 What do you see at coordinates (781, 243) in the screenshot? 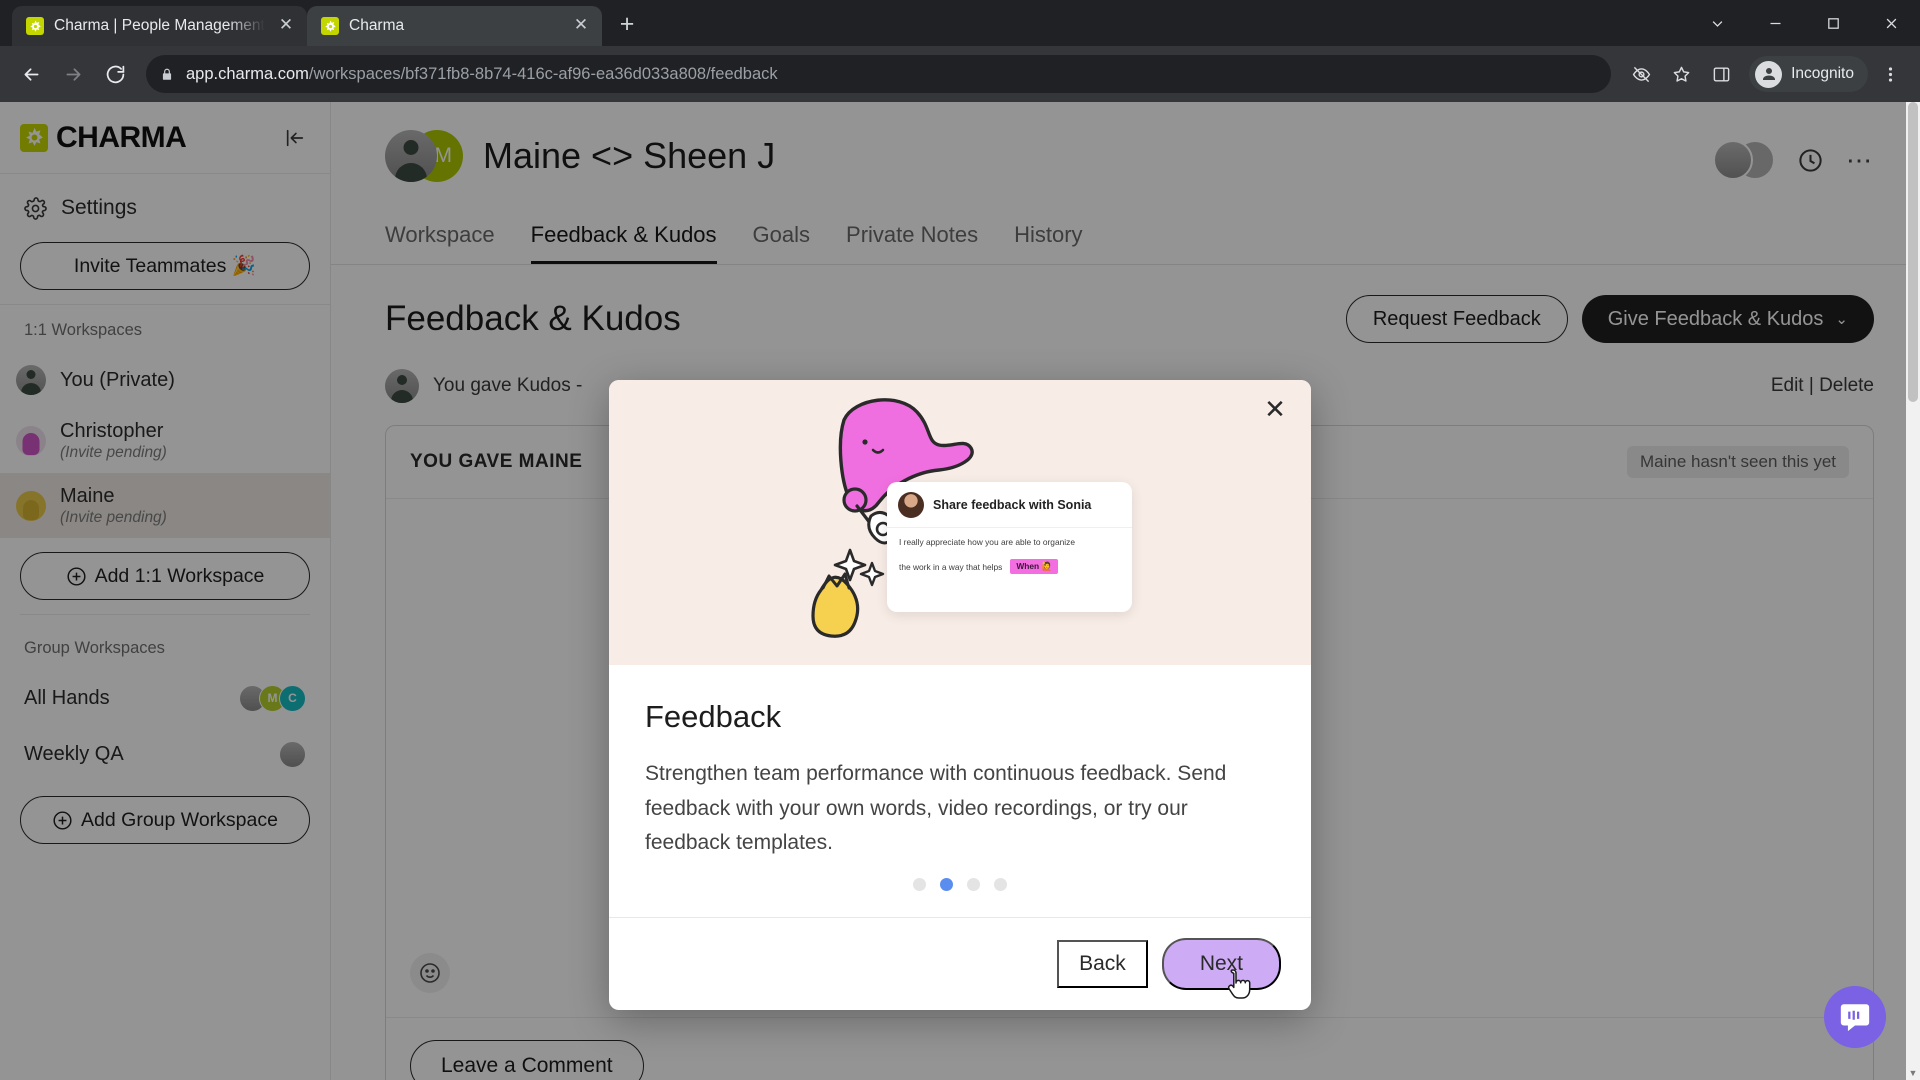
I see `tab-goals: Goals` at bounding box center [781, 243].